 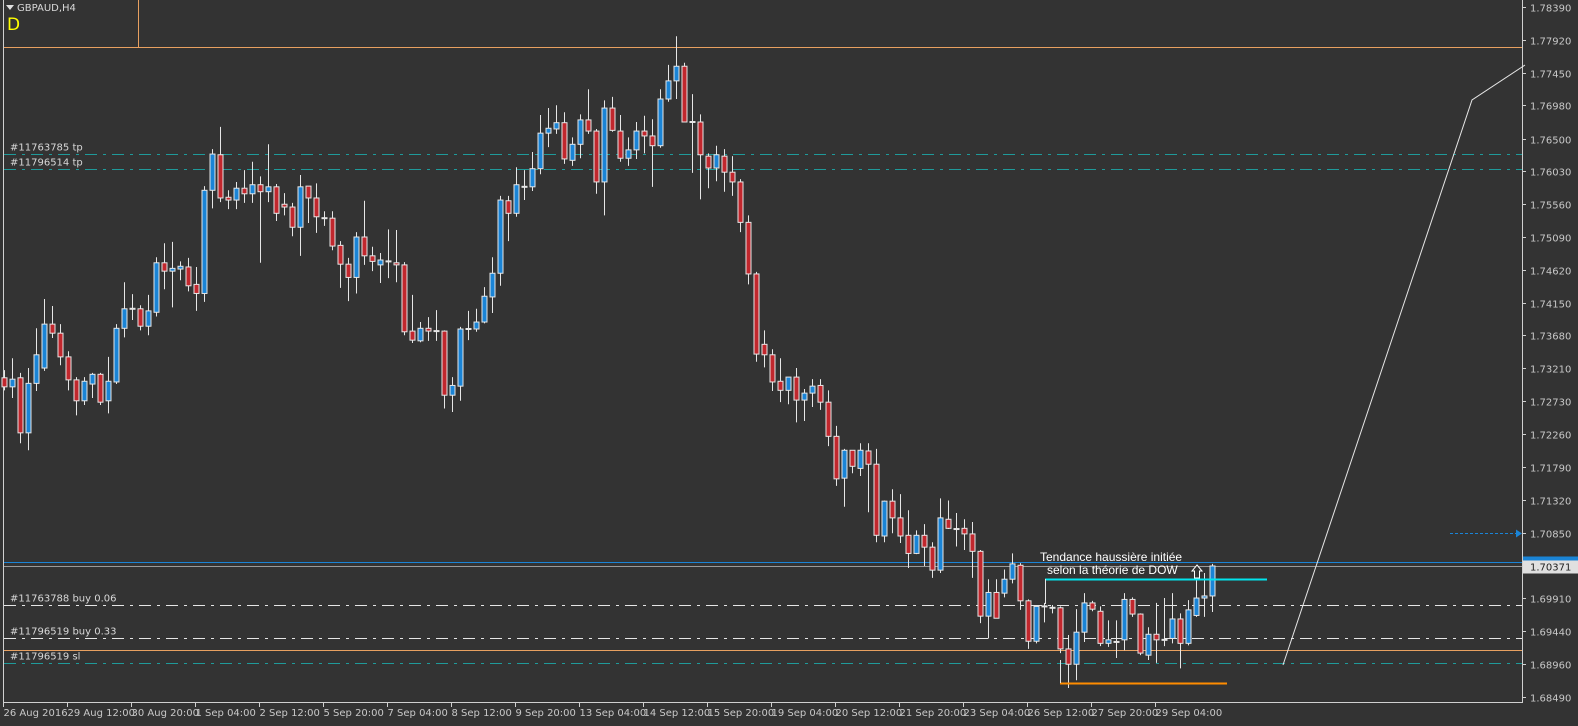 I want to click on arrow-right-icon, so click(x=1519, y=533).